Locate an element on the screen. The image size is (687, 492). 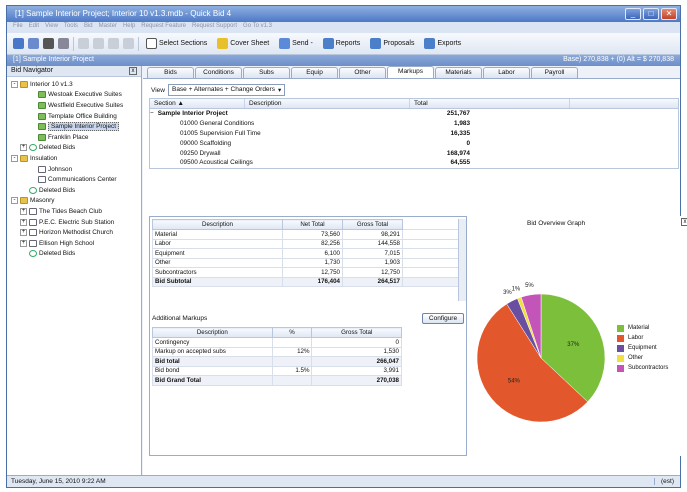
section-row: 01000 General Conditions 1,983 is located at coordinates (414, 124).